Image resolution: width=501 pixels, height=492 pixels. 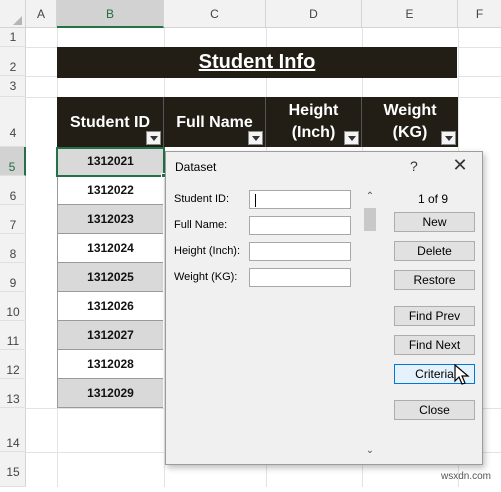 I want to click on find-next-button: Find Next, so click(x=434, y=345).